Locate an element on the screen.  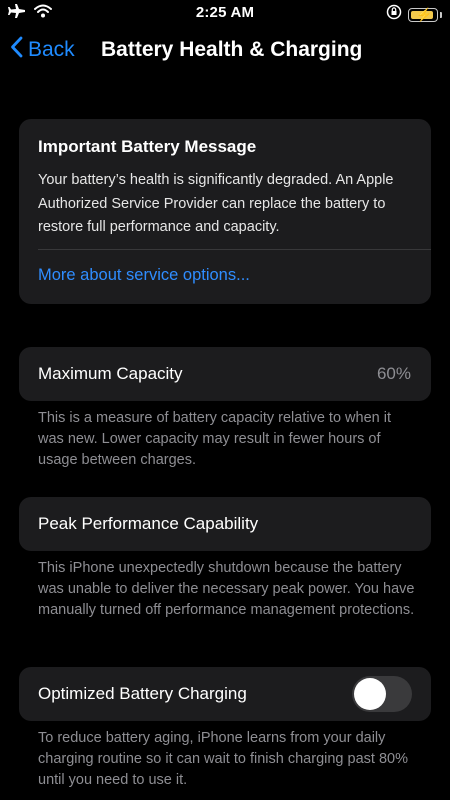
toggle-knob is located at coordinates (370, 694).